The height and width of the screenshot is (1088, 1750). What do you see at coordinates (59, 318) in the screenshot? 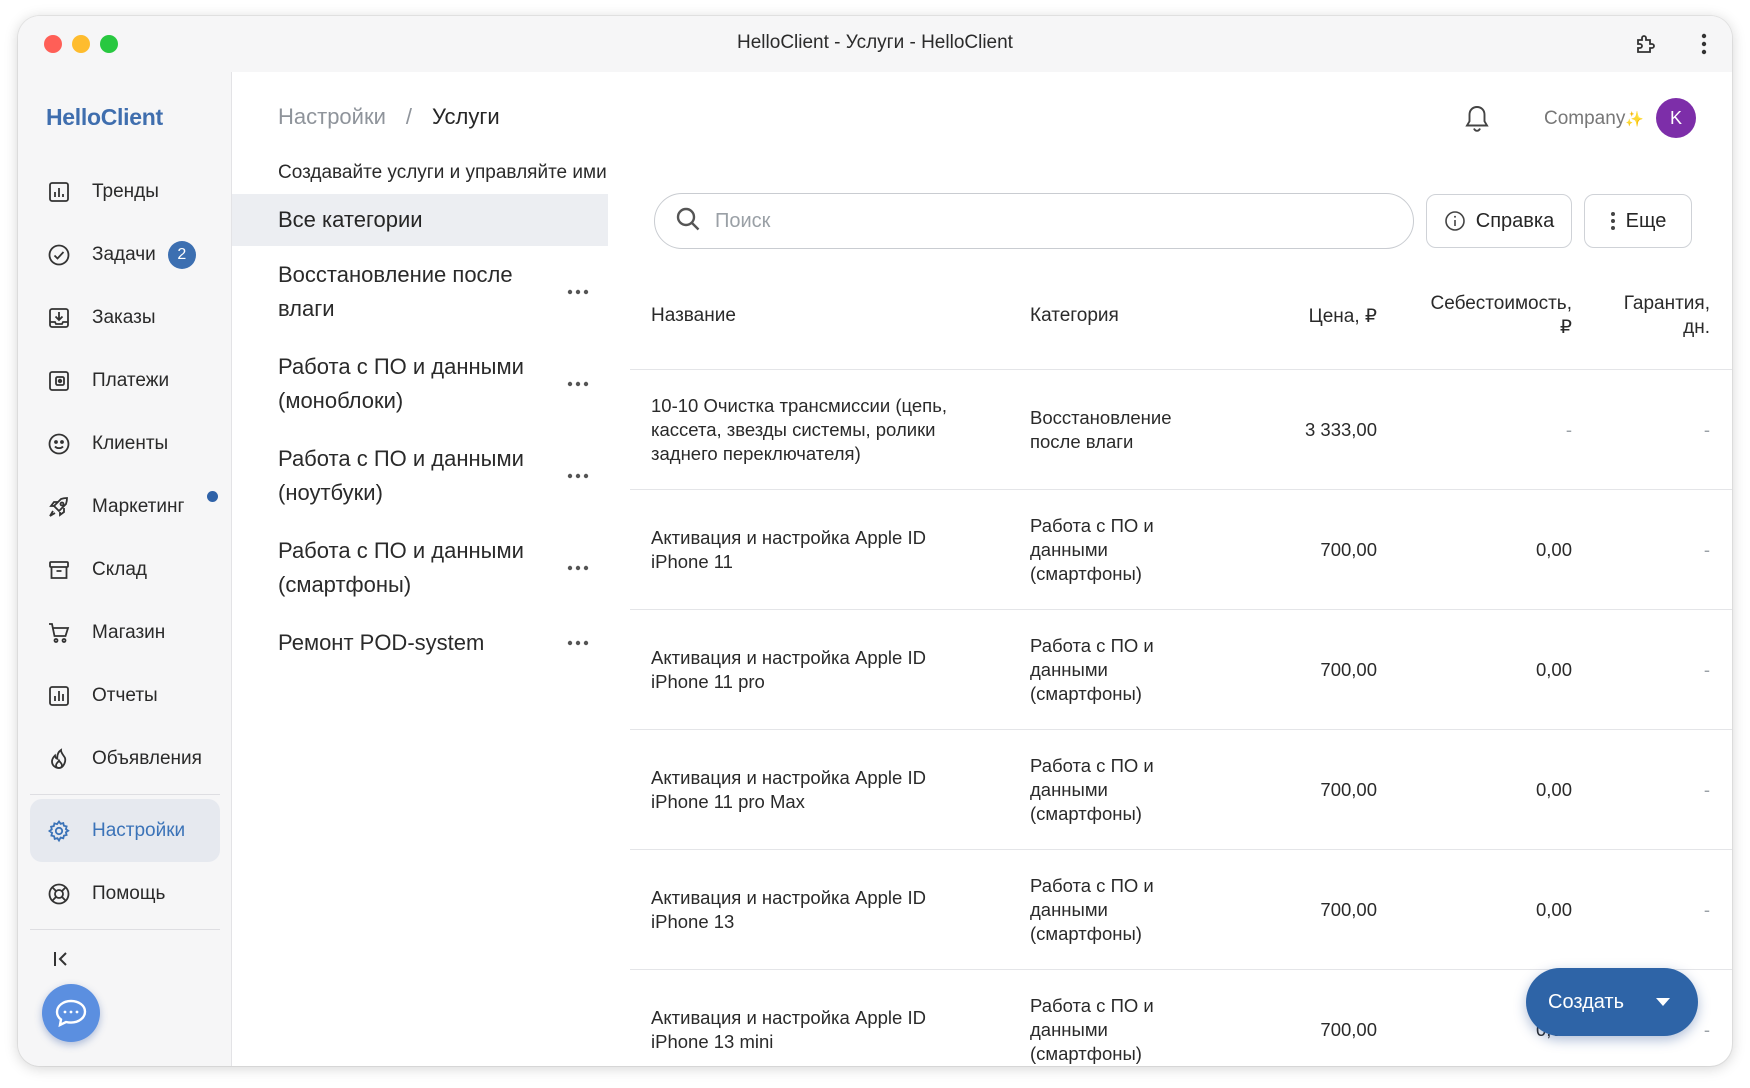
I see `inbox-download-icon` at bounding box center [59, 318].